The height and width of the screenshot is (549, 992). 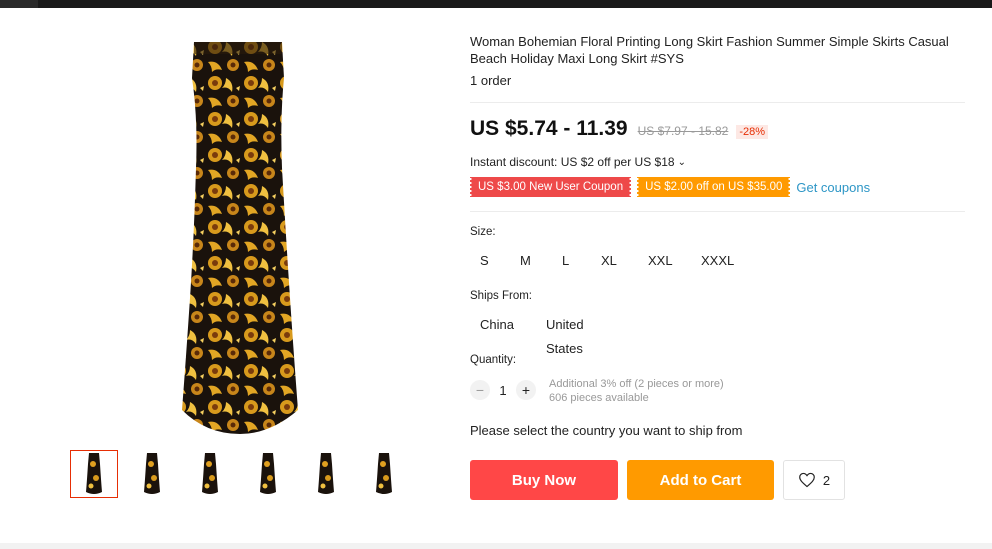 I want to click on current-price: US $5.74 - 11.39, so click(x=549, y=128).